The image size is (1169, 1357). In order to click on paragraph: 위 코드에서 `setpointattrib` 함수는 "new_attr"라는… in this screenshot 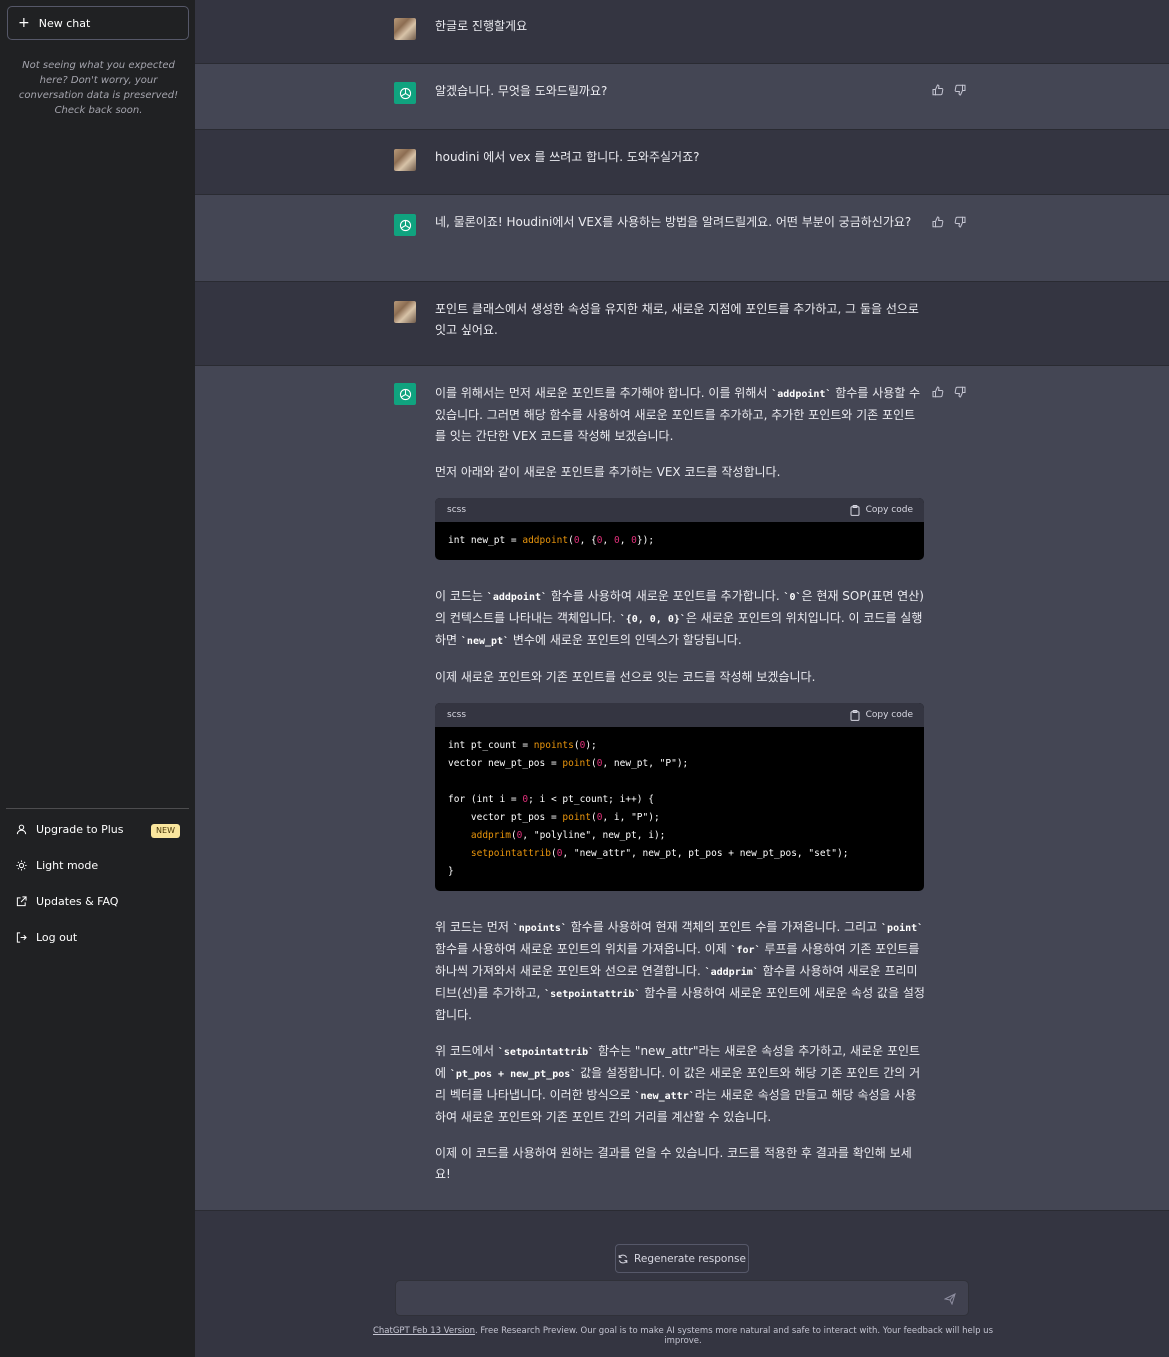, I will do `click(678, 1084)`.